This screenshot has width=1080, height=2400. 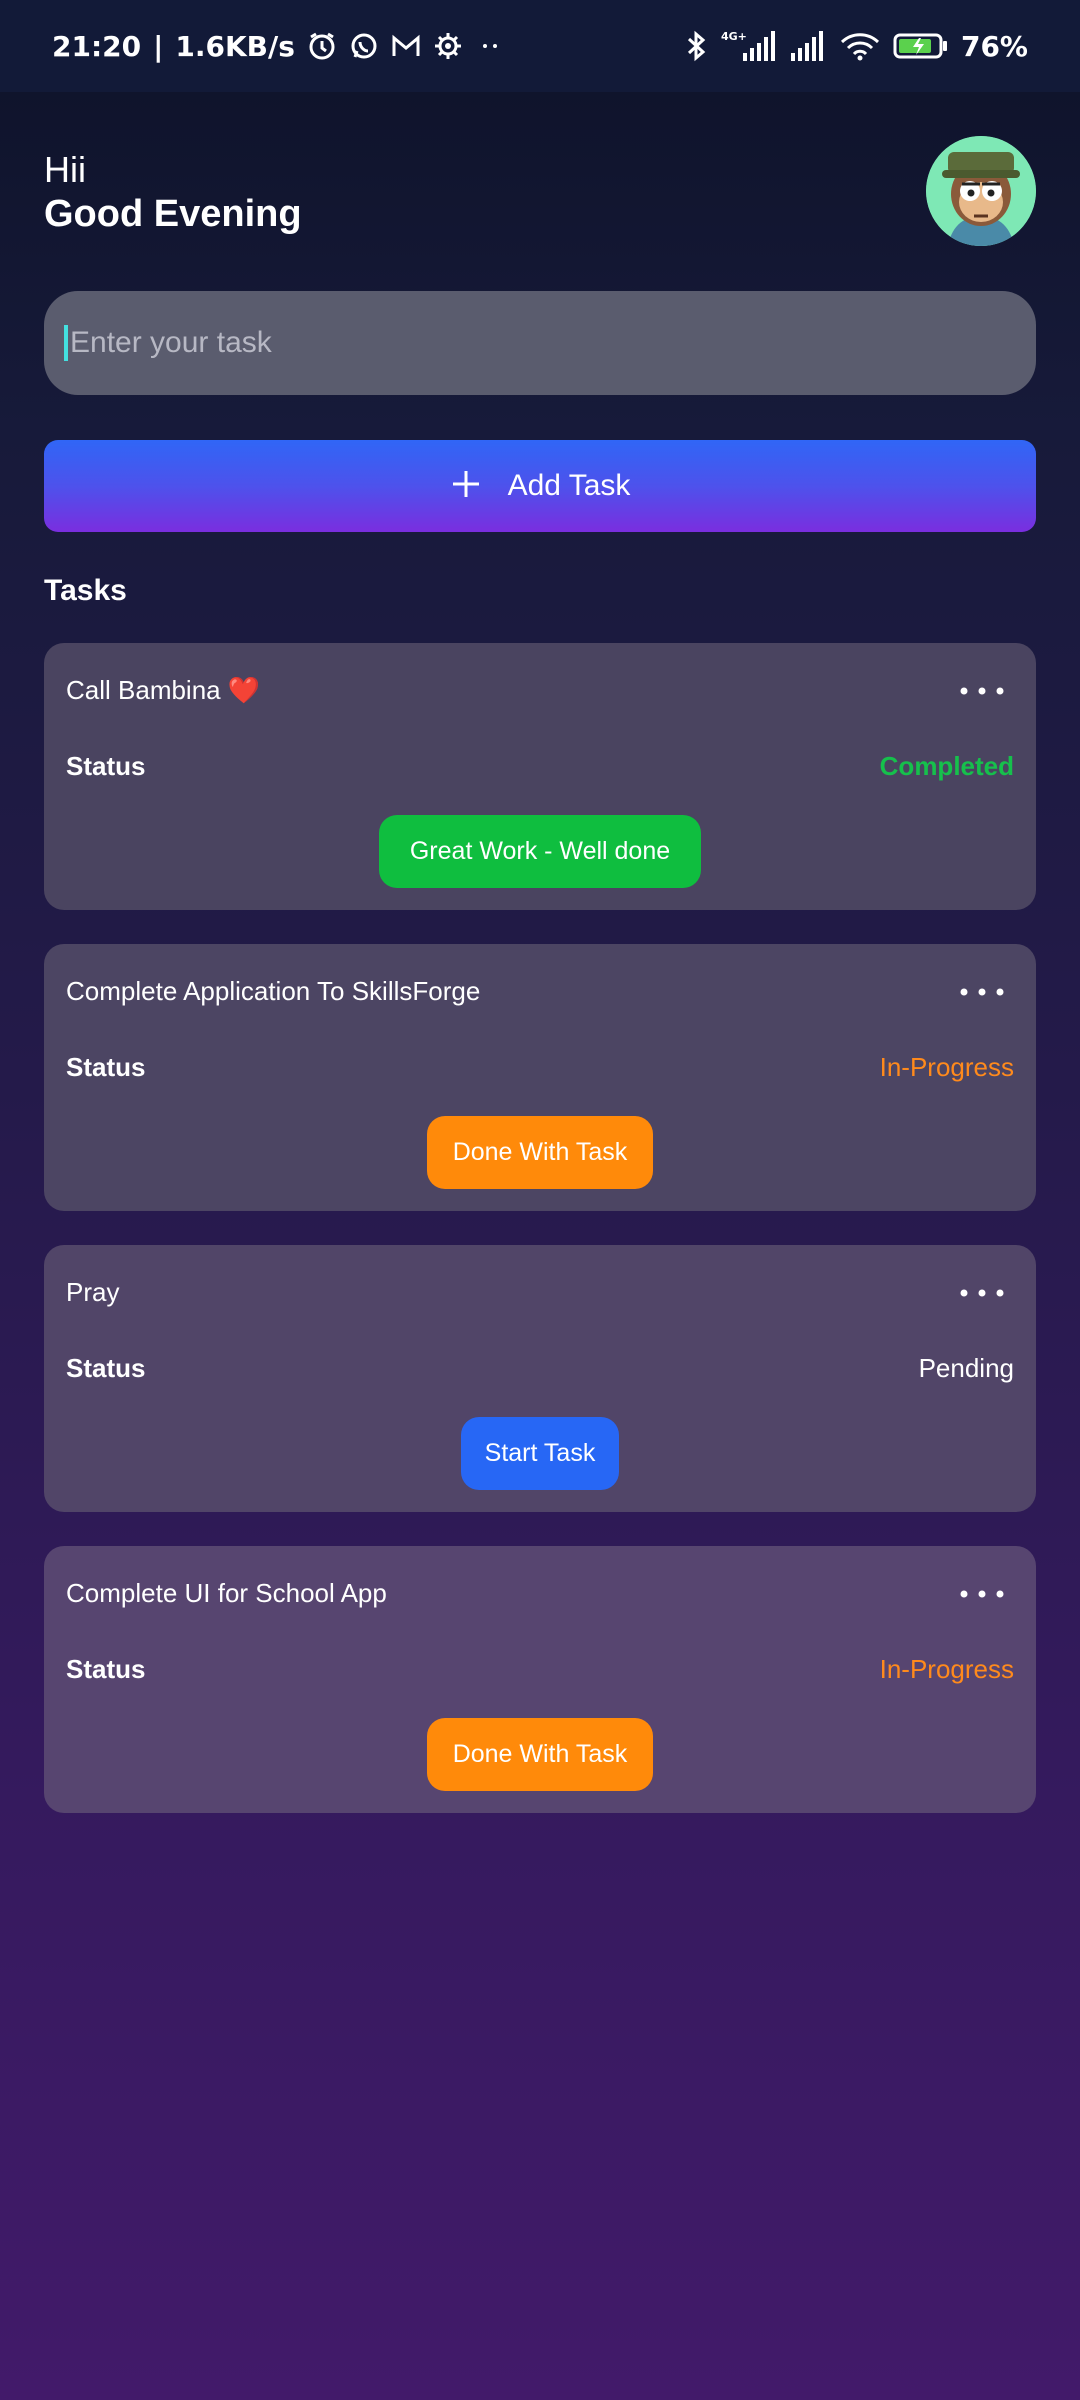 I want to click on bluetooth-icon, so click(x=696, y=46).